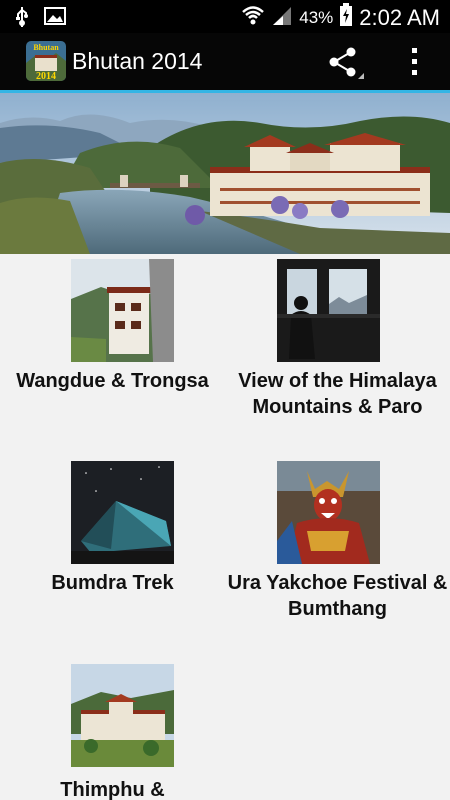 The image size is (450, 800). What do you see at coordinates (282, 17) in the screenshot?
I see `signal-icon` at bounding box center [282, 17].